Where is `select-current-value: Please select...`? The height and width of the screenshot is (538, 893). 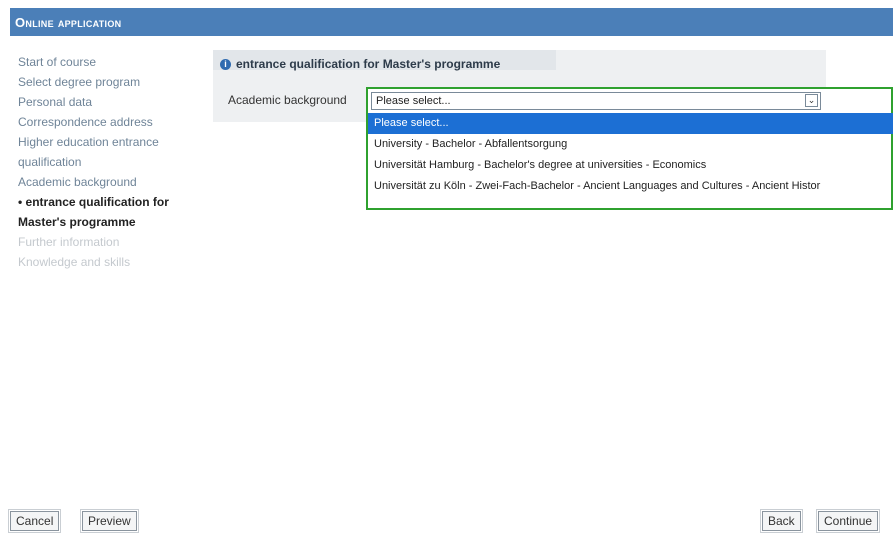
select-current-value: Please select... is located at coordinates (413, 101).